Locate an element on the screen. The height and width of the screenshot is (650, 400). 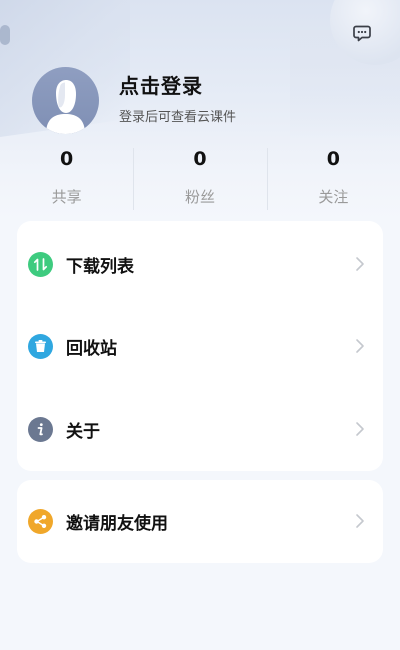
menu-item-recycle-bin: 回收站 is located at coordinates (200, 346).